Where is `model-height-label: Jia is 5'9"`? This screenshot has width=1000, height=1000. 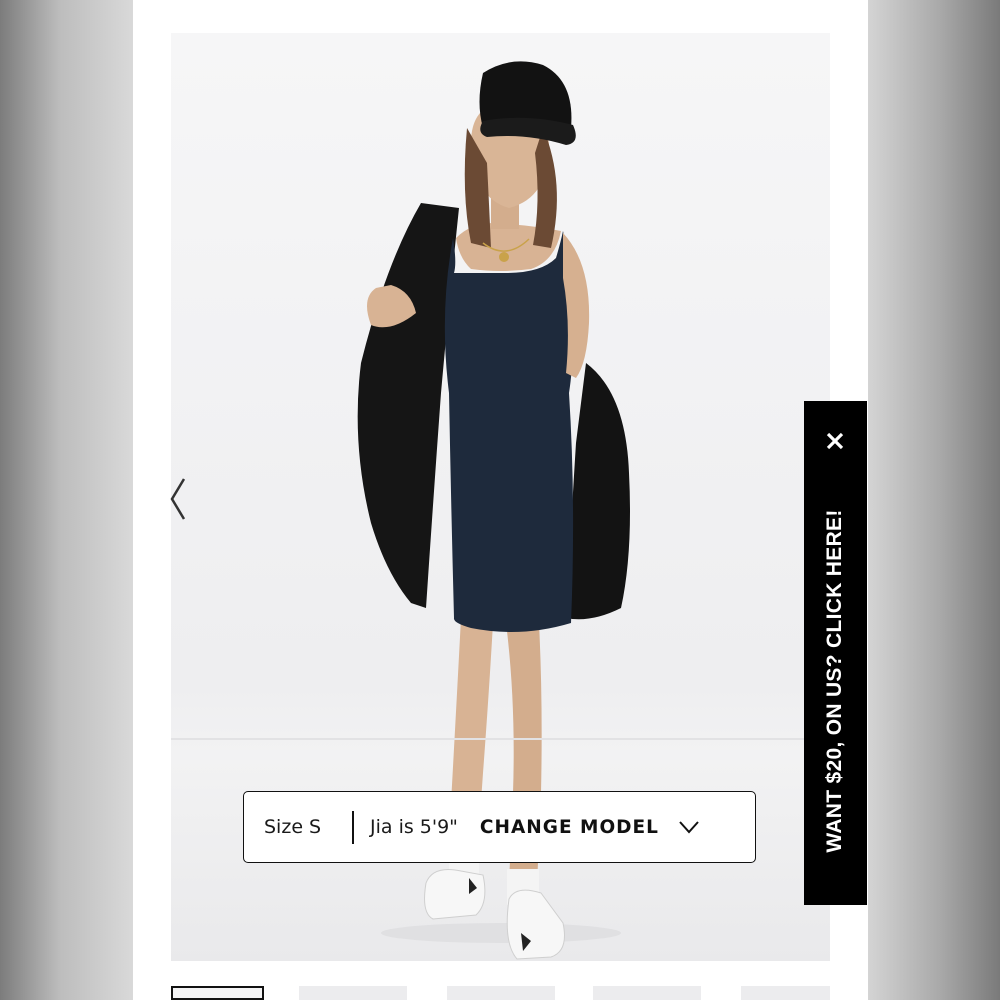 model-height-label: Jia is 5'9" is located at coordinates (414, 827).